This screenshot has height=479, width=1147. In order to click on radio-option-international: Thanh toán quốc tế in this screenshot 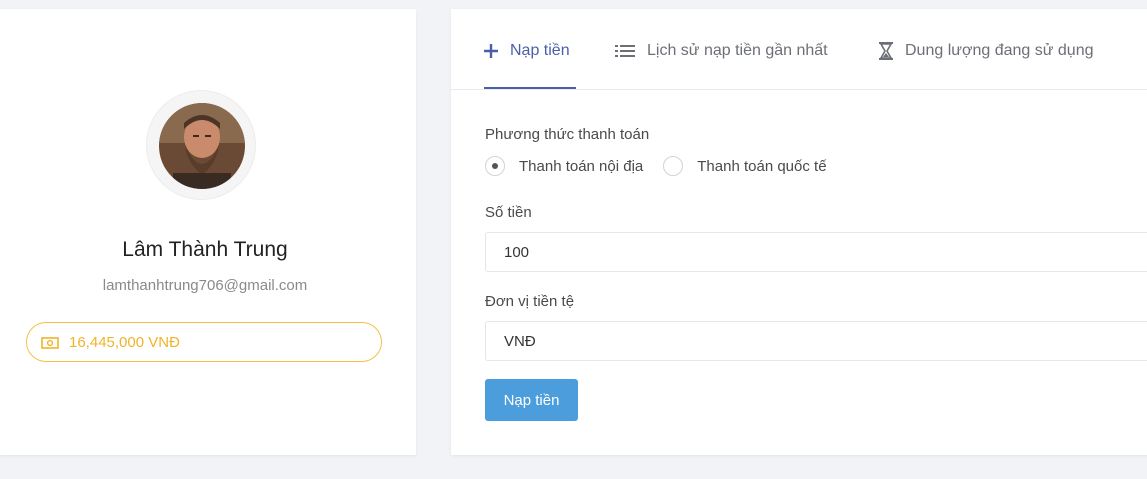, I will do `click(745, 166)`.